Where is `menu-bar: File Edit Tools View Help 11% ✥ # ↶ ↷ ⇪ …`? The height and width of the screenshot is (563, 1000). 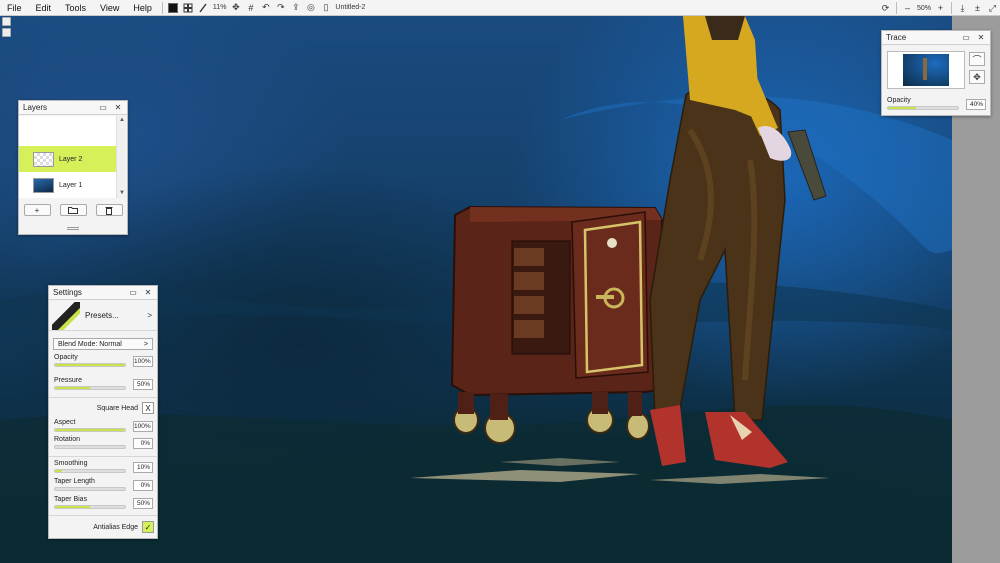 menu-bar: File Edit Tools View Help 11% ✥ # ↶ ↷ ⇪ … is located at coordinates (500, 8).